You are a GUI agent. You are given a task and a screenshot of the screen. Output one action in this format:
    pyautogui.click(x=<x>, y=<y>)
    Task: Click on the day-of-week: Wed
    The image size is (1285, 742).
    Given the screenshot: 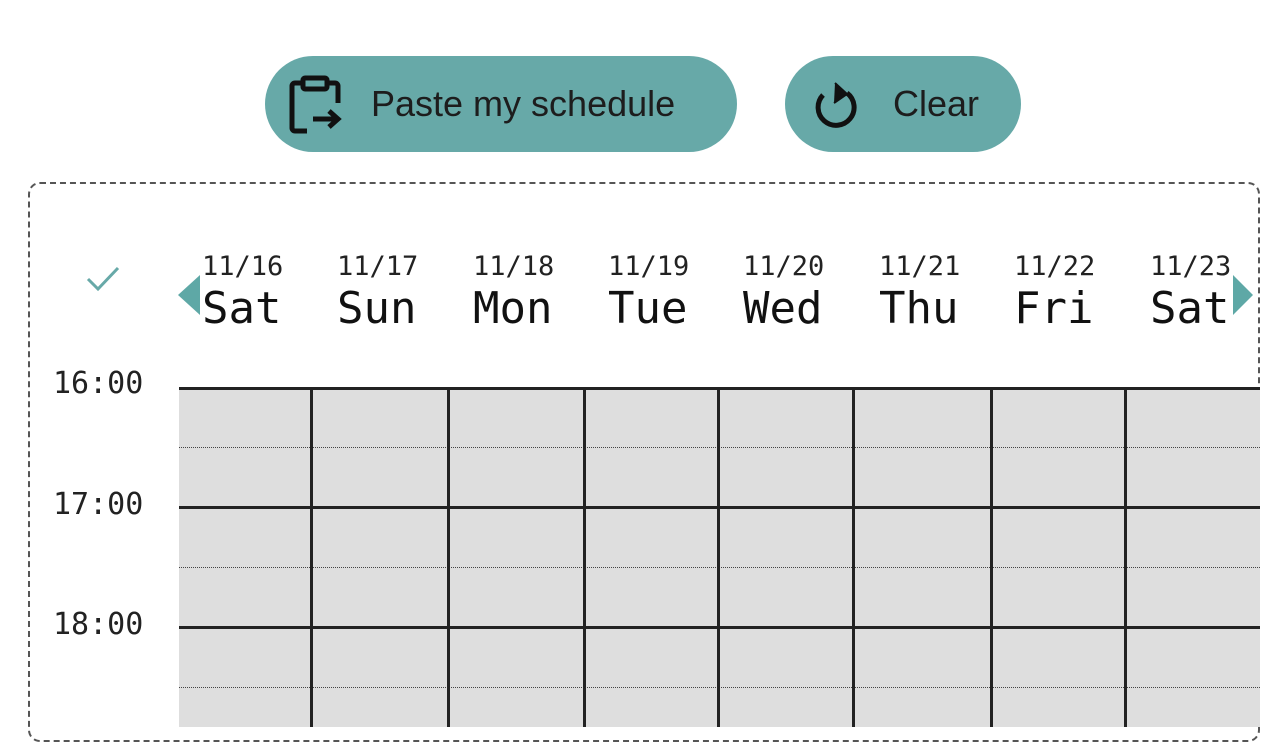 What is the action you would take?
    pyautogui.click(x=783, y=308)
    